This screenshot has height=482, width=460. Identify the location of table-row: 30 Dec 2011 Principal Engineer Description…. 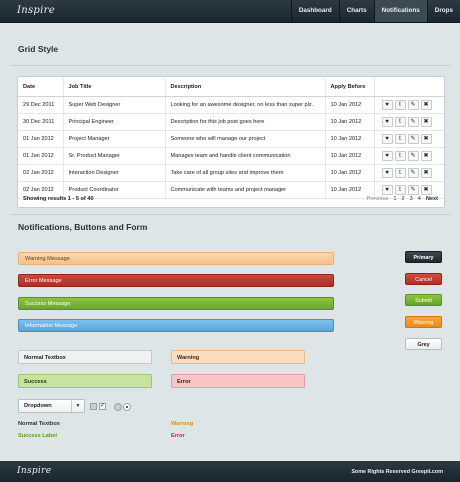
(231, 122).